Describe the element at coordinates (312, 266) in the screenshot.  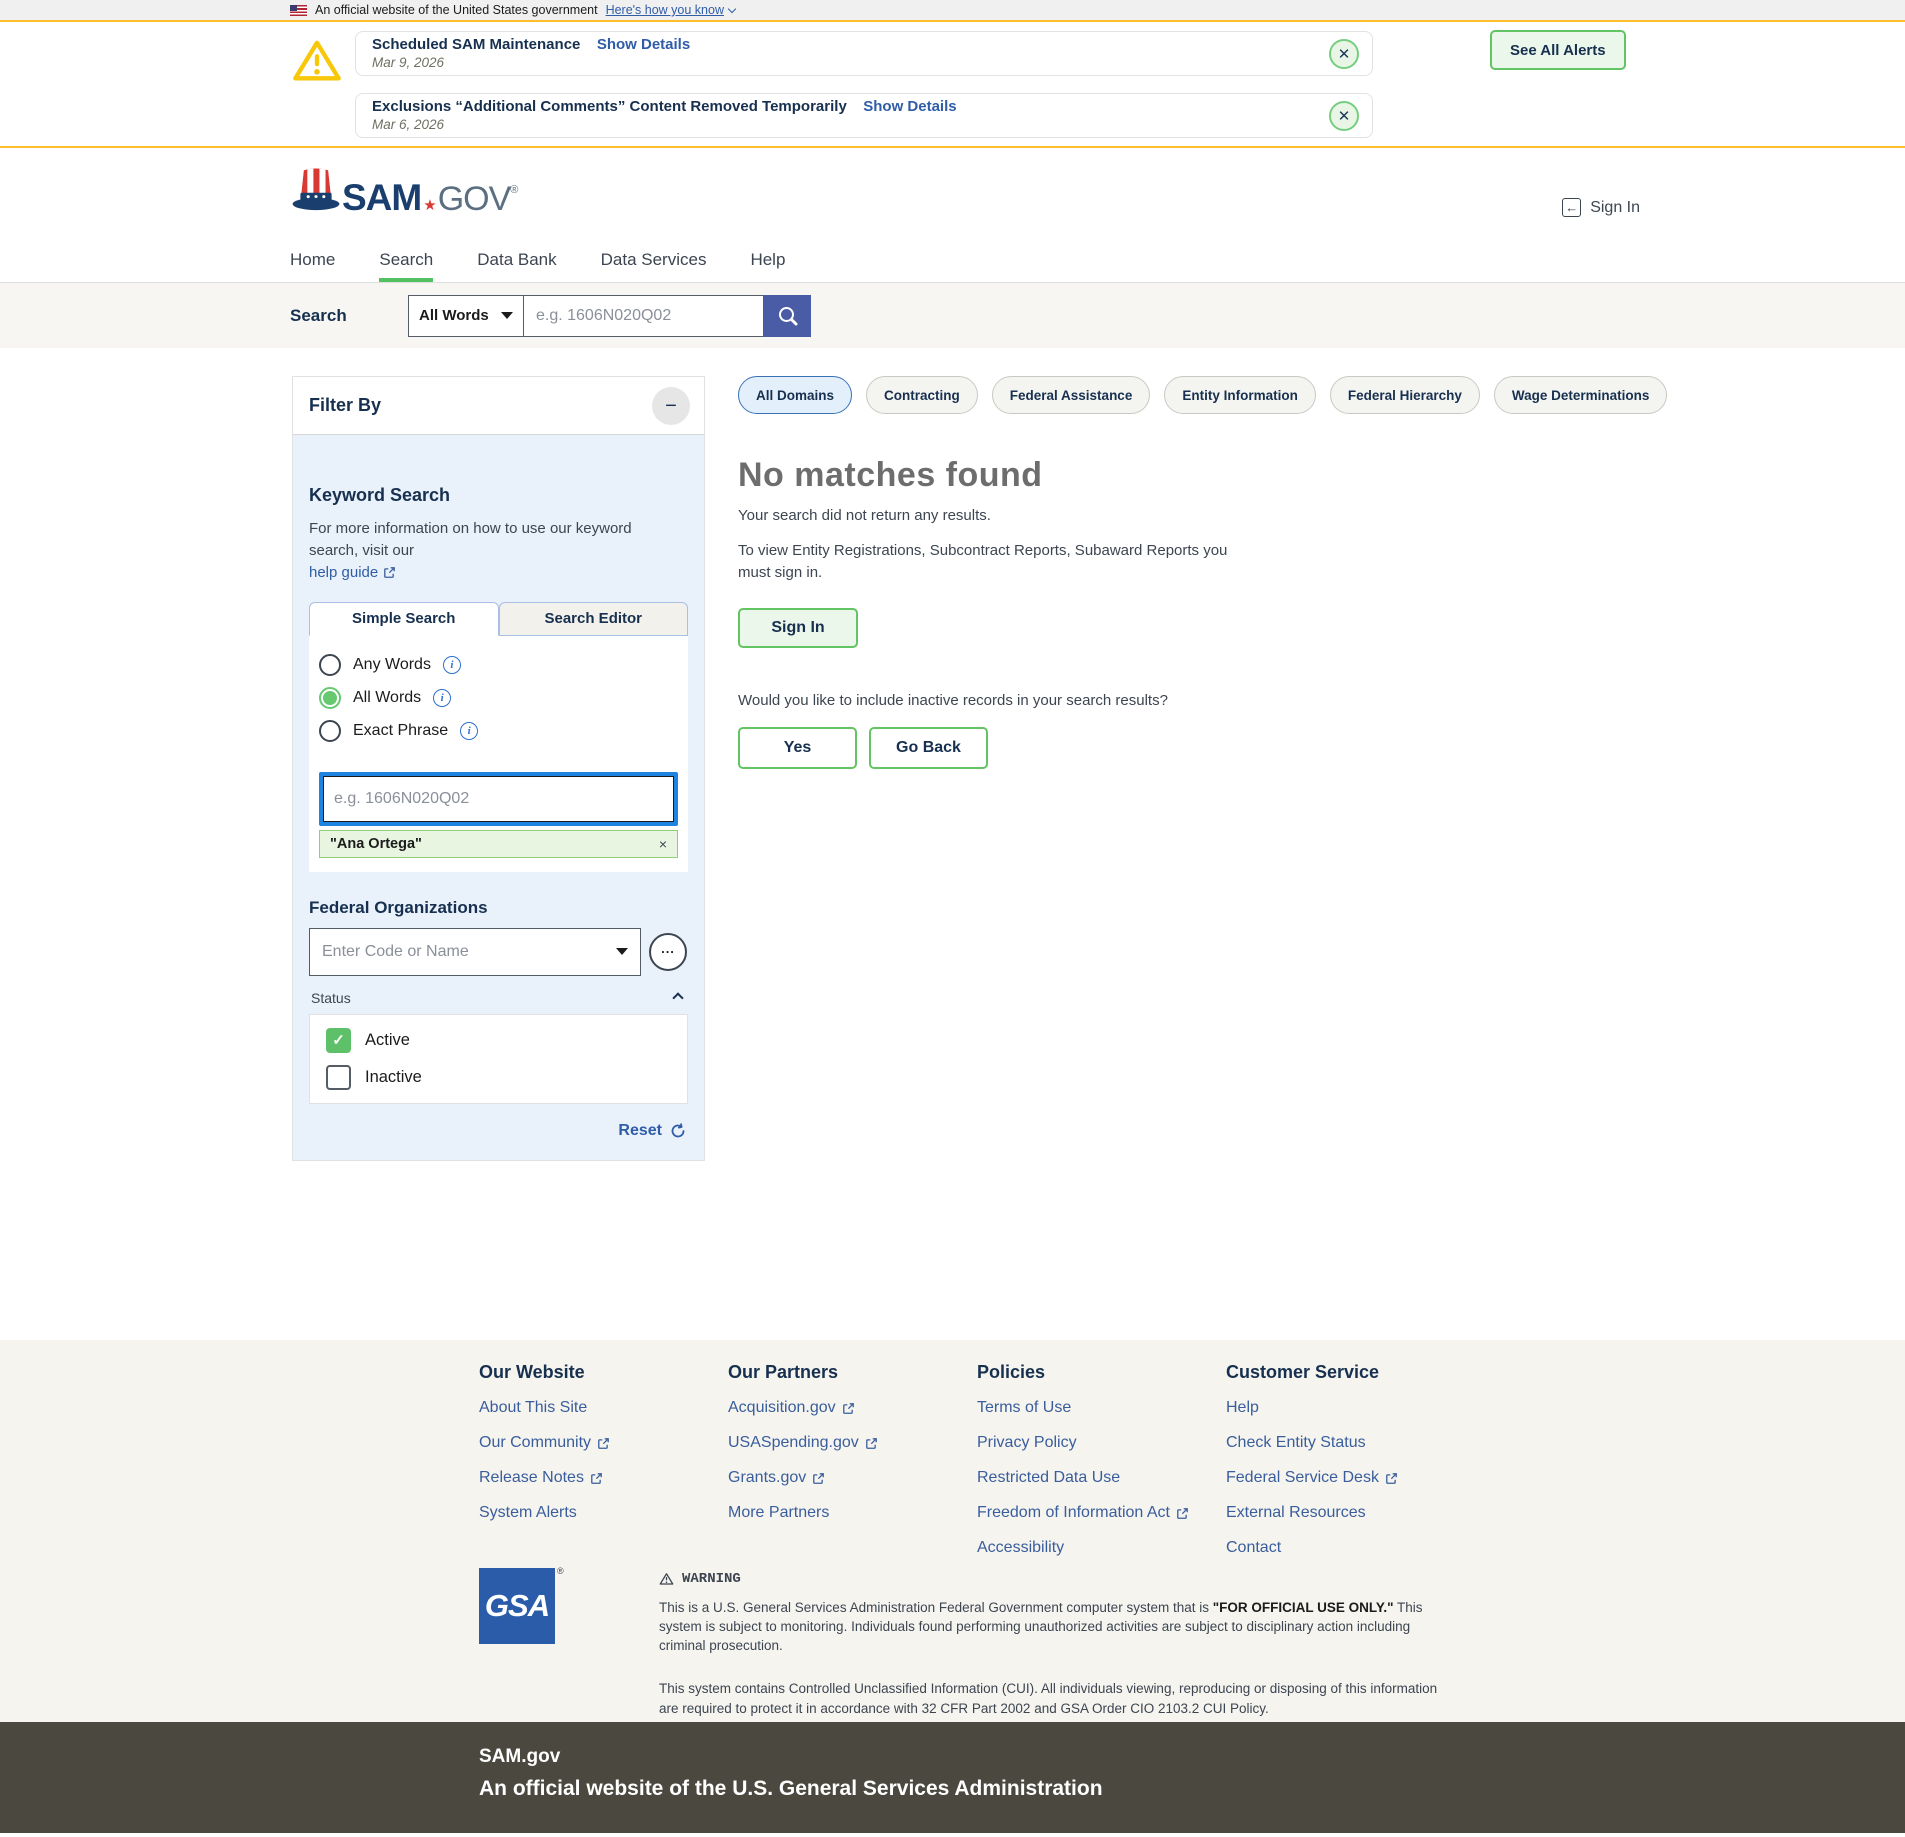
I see `nav-item-home: Home` at that location.